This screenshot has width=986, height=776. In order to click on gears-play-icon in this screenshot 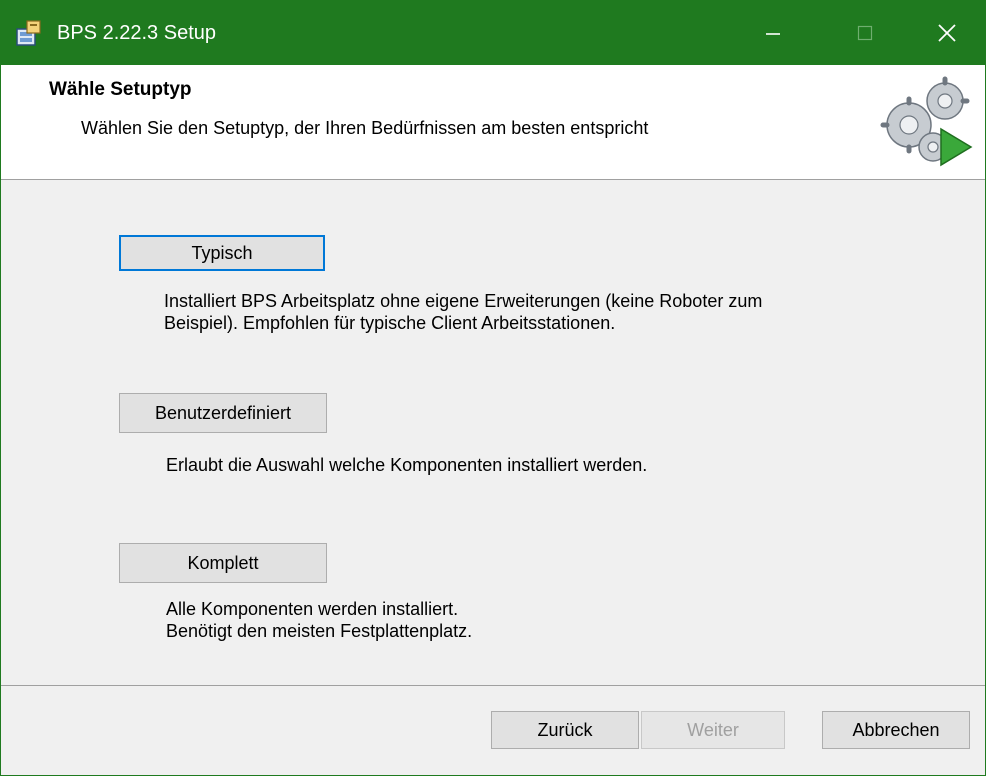, I will do `click(926, 121)`.